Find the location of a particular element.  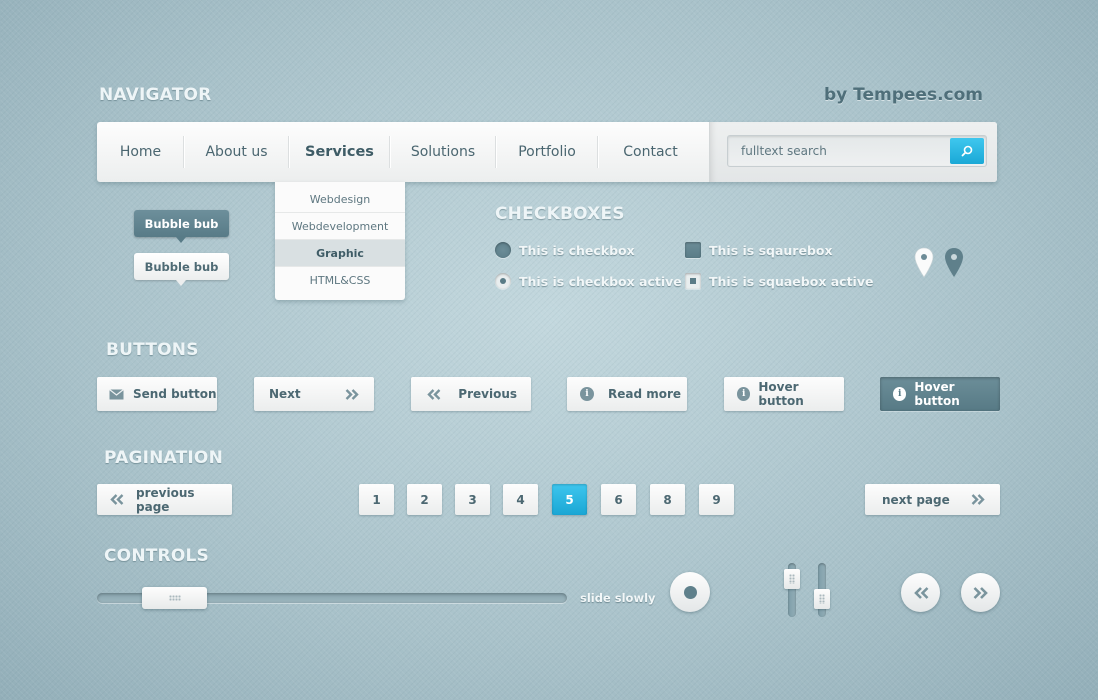

hover-button: i Hover button is located at coordinates (784, 394).